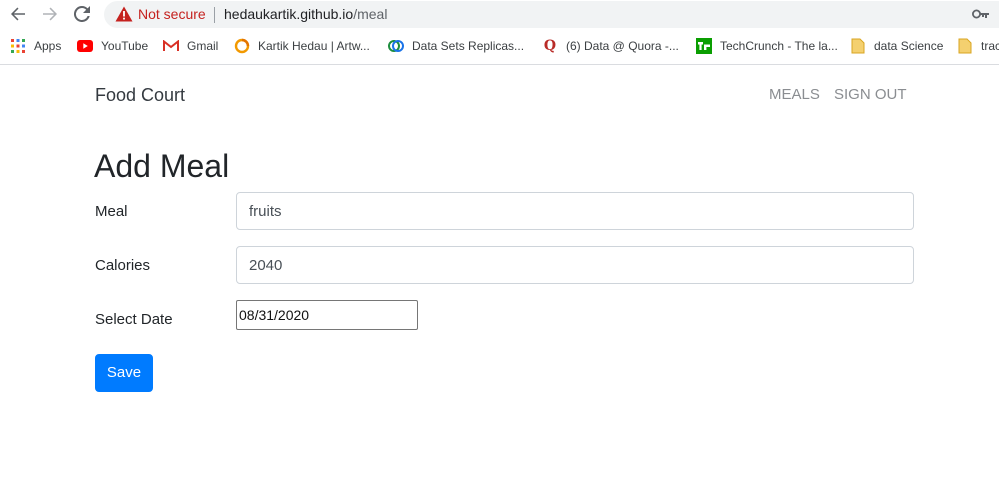  What do you see at coordinates (794, 95) in the screenshot?
I see `nav-link-meals: MEALS` at bounding box center [794, 95].